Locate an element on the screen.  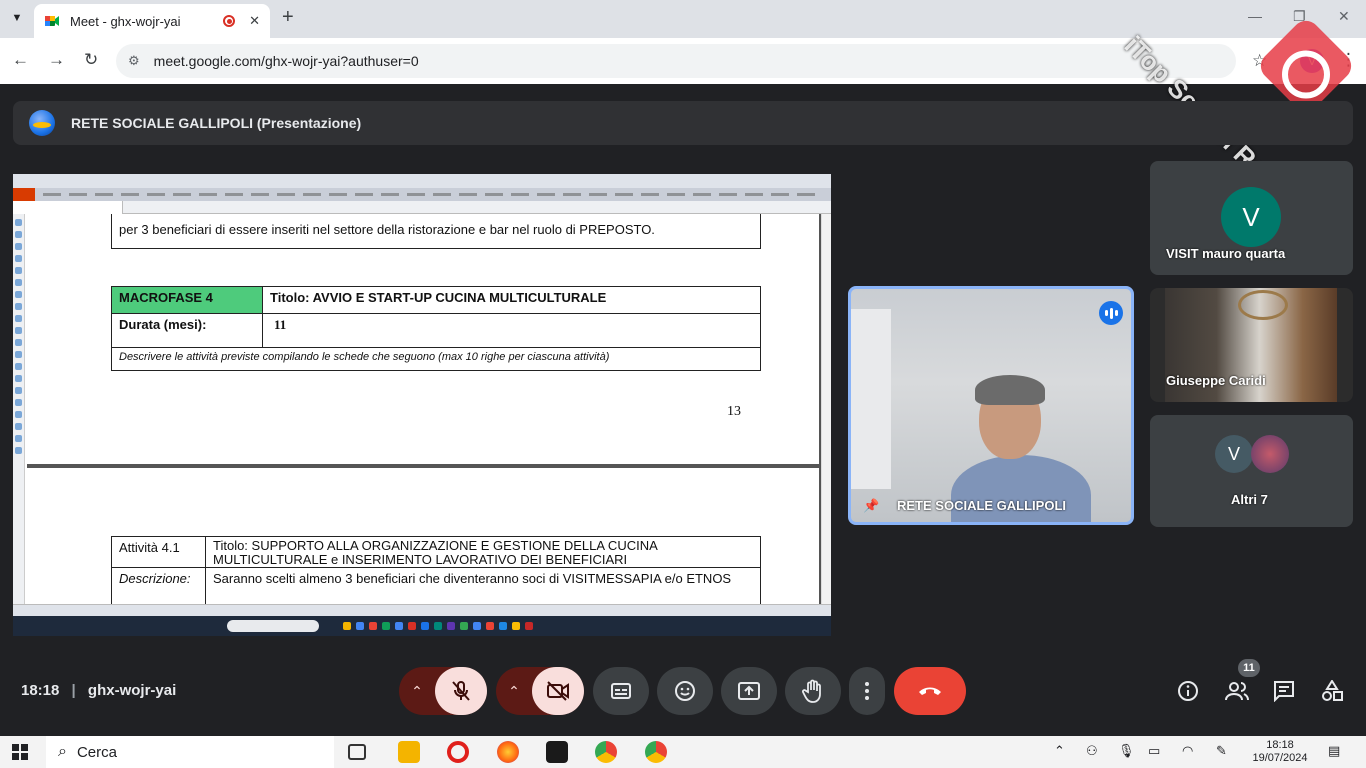
meeting-details-icon is located at coordinates (1188, 691).